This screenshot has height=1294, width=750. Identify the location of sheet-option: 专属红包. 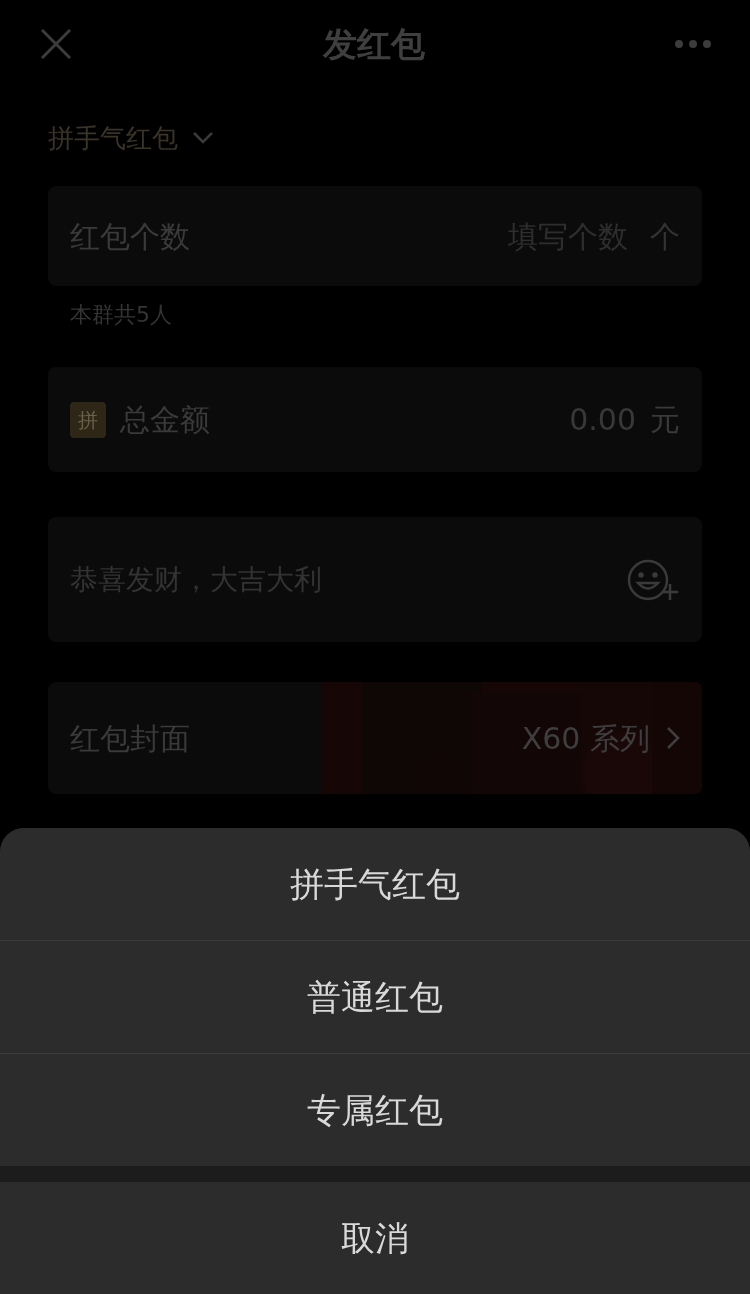
(375, 1110).